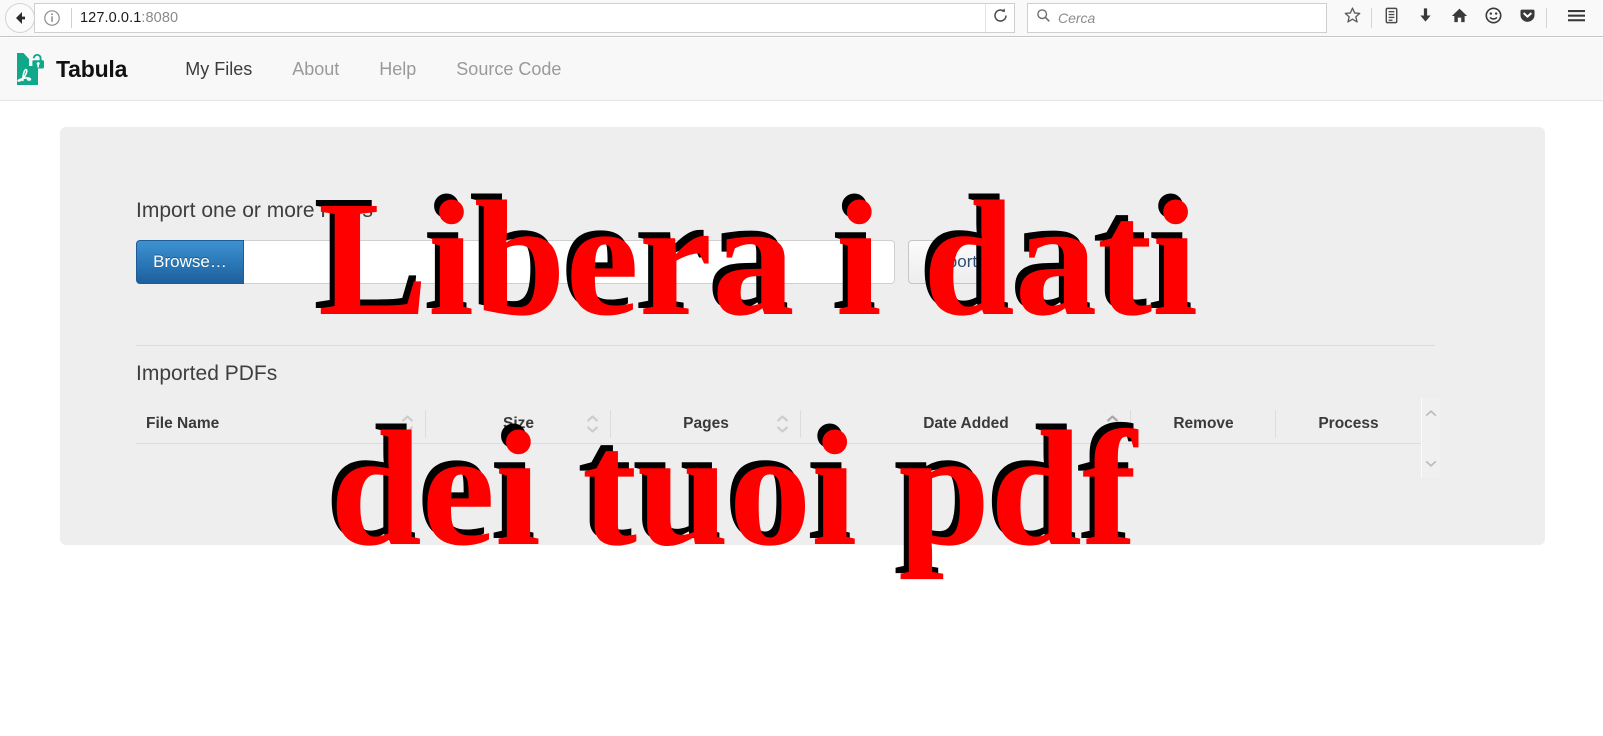  I want to click on home-button, so click(1459, 18).